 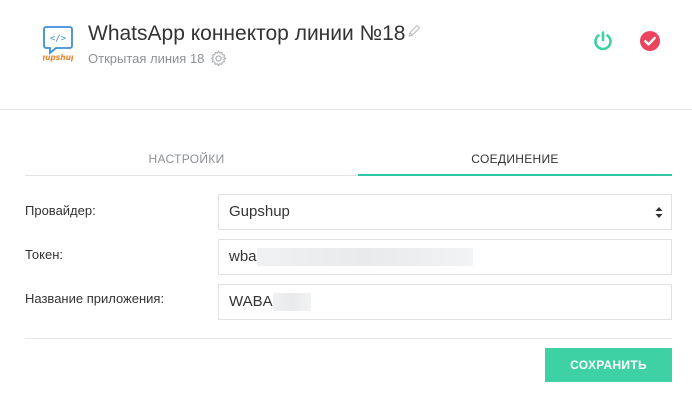 I want to click on select-arrows-icon, so click(x=659, y=212).